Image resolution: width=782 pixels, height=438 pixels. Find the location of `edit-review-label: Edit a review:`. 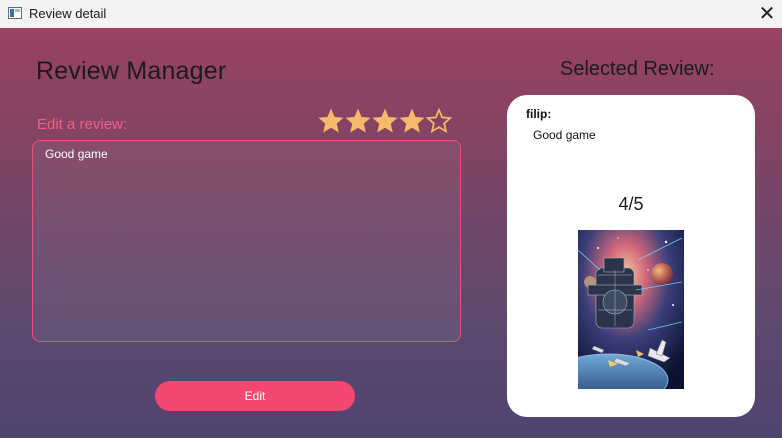

edit-review-label: Edit a review: is located at coordinates (82, 124).